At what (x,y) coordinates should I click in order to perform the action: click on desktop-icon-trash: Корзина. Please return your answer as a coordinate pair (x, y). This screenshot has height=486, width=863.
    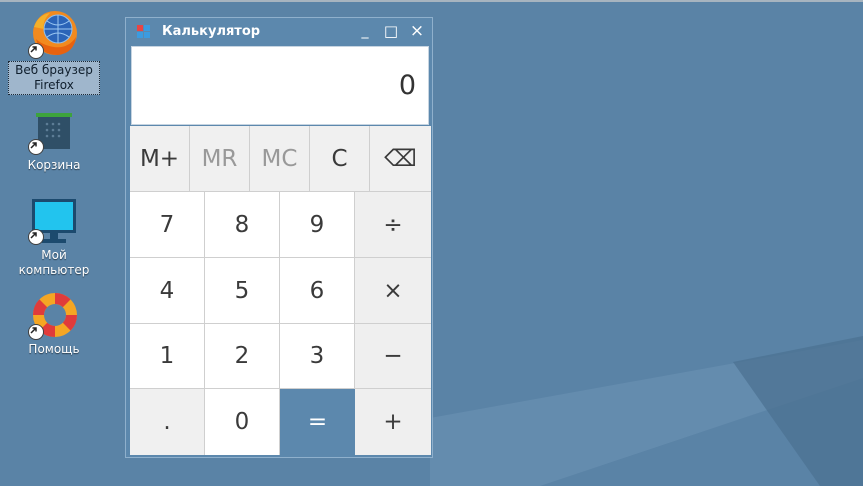
    Looking at the image, I should click on (54, 141).